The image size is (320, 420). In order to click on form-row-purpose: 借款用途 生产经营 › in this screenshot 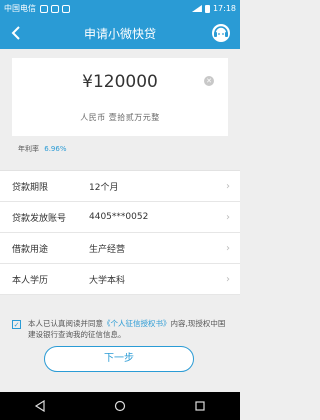, I will do `click(120, 248)`.